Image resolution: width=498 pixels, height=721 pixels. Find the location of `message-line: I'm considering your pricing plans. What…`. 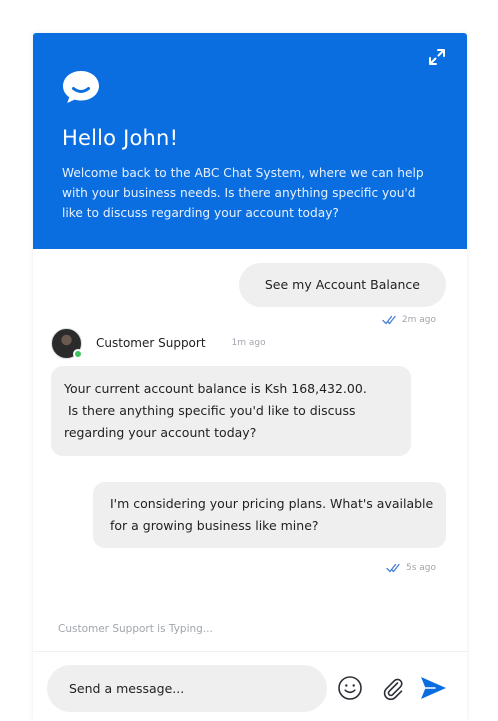

message-line: I'm considering your pricing plans. What… is located at coordinates (272, 503).